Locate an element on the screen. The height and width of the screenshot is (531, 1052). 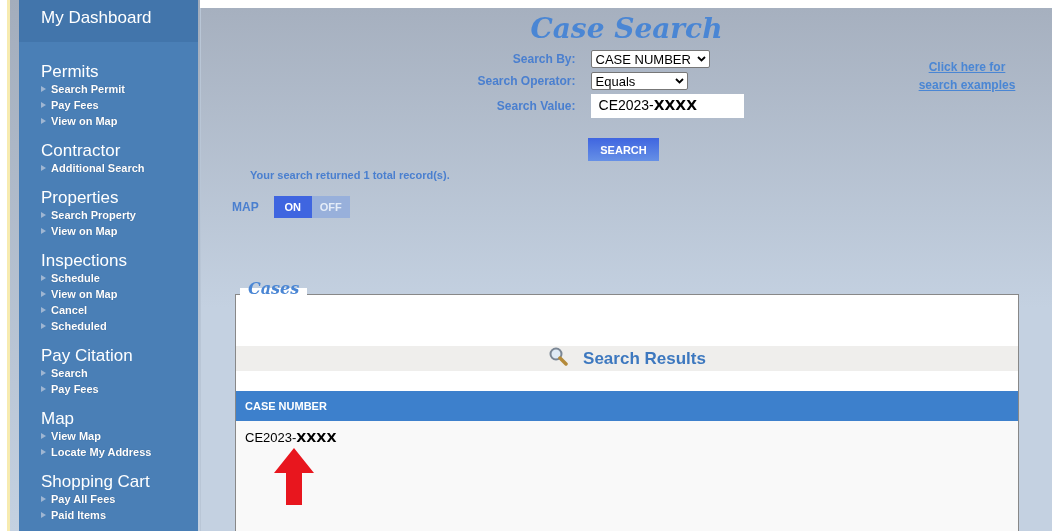
toggle-option: ON is located at coordinates (292, 207).